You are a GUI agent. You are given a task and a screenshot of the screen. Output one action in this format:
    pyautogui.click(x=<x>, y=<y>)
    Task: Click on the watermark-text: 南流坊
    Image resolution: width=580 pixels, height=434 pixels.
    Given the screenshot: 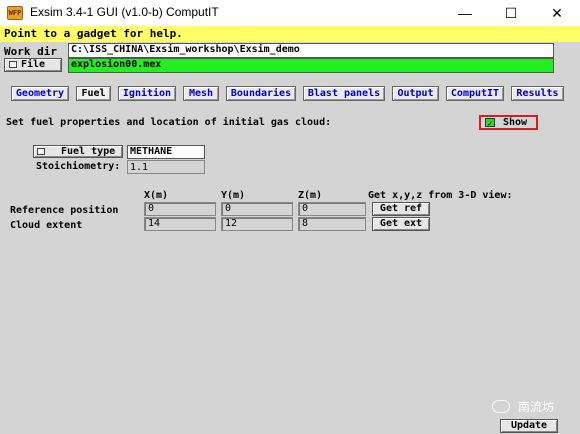 What is the action you would take?
    pyautogui.click(x=536, y=407)
    